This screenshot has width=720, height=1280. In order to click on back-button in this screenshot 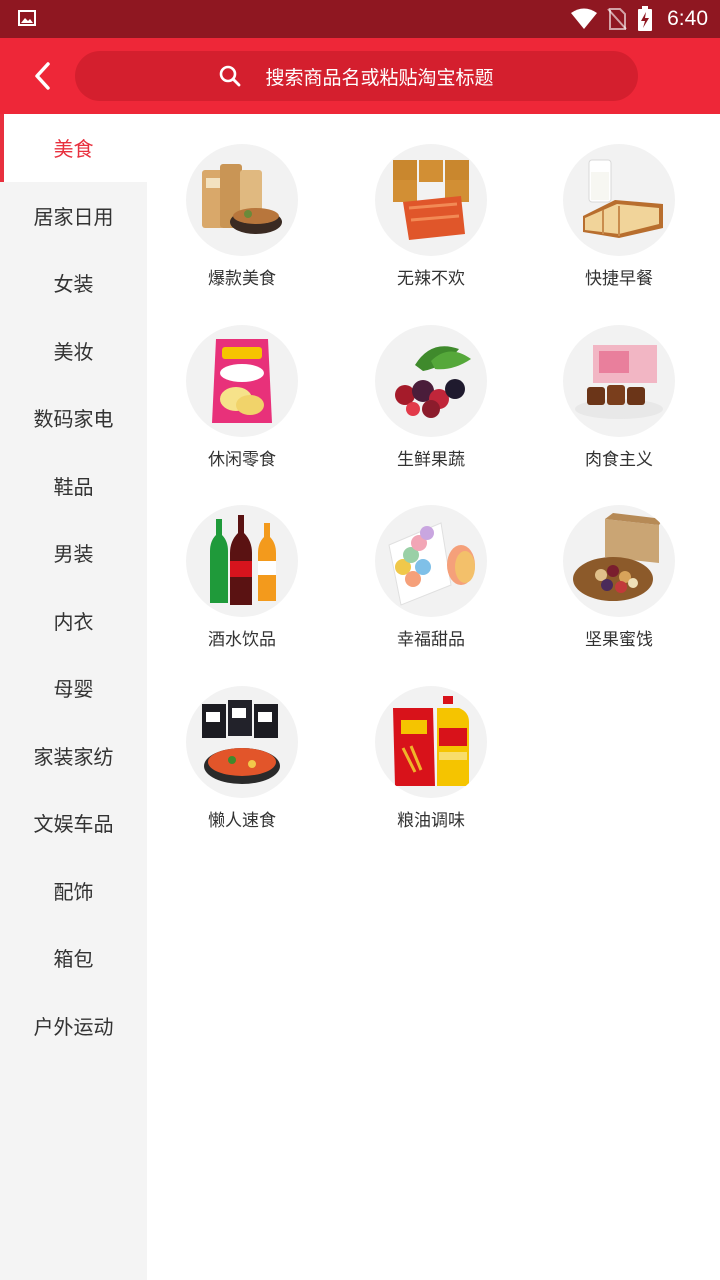, I will do `click(42, 76)`.